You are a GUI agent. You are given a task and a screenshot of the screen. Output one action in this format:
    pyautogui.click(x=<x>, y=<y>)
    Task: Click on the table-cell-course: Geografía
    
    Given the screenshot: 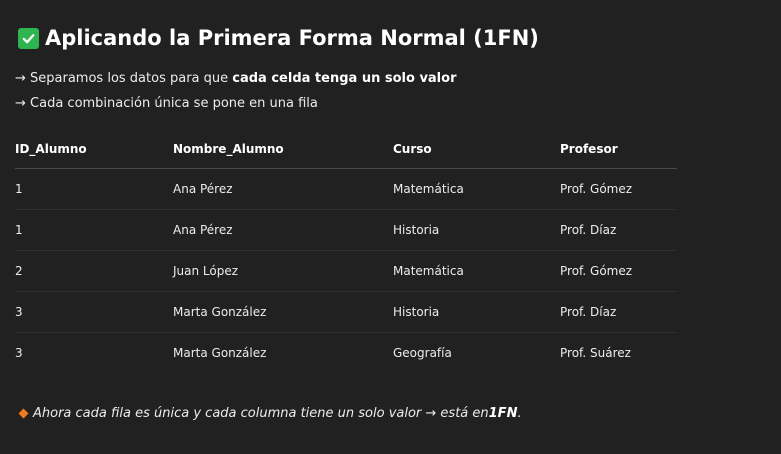 What is the action you would take?
    pyautogui.click(x=422, y=353)
    